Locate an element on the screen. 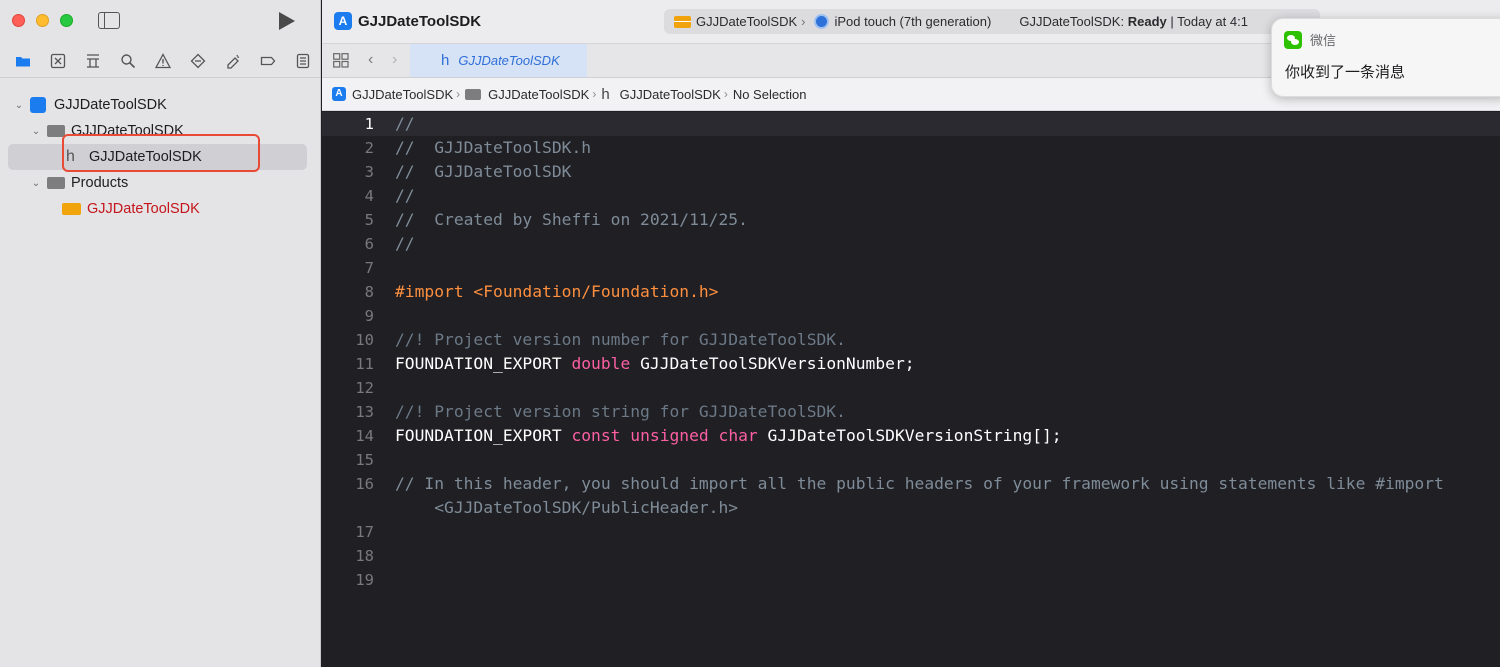  breadcrumb-project: A GJJDateToolSDK is located at coordinates (392, 94).